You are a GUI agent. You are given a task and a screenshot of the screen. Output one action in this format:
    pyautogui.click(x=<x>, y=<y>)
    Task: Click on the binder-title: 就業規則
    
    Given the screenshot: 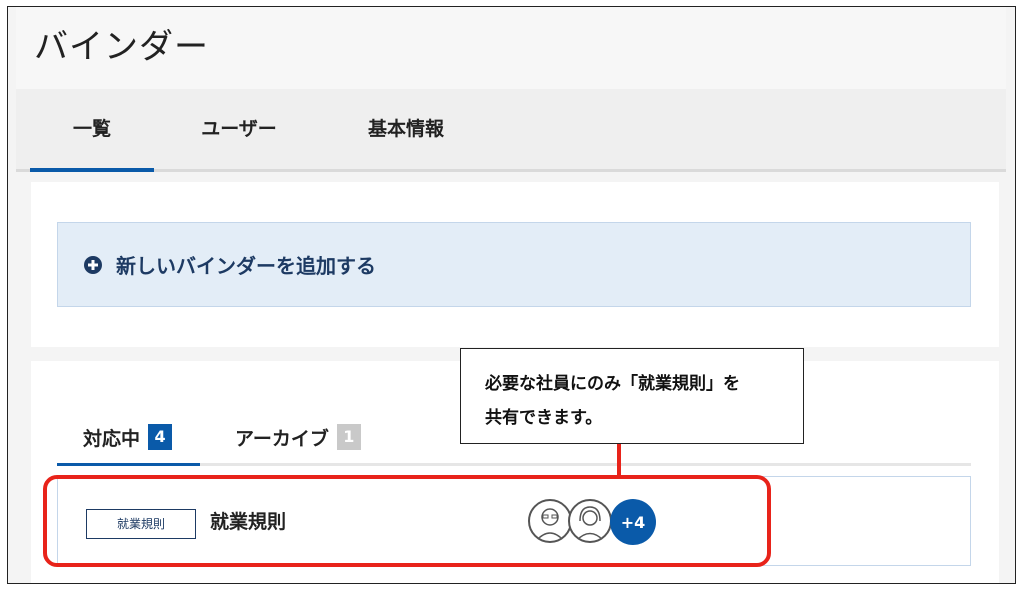 What is the action you would take?
    pyautogui.click(x=248, y=522)
    